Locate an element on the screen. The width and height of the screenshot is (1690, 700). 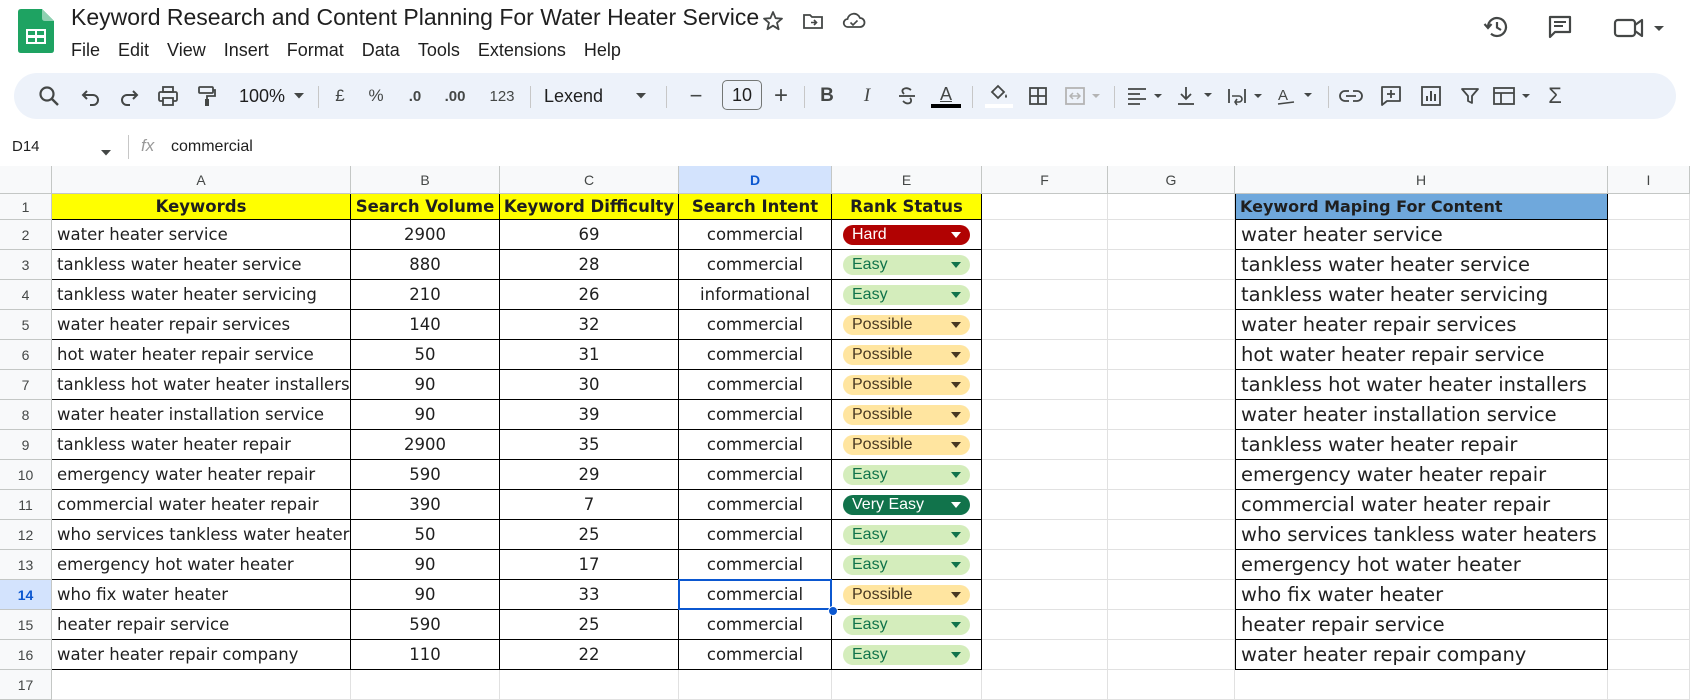
print-icon is located at coordinates (168, 96).